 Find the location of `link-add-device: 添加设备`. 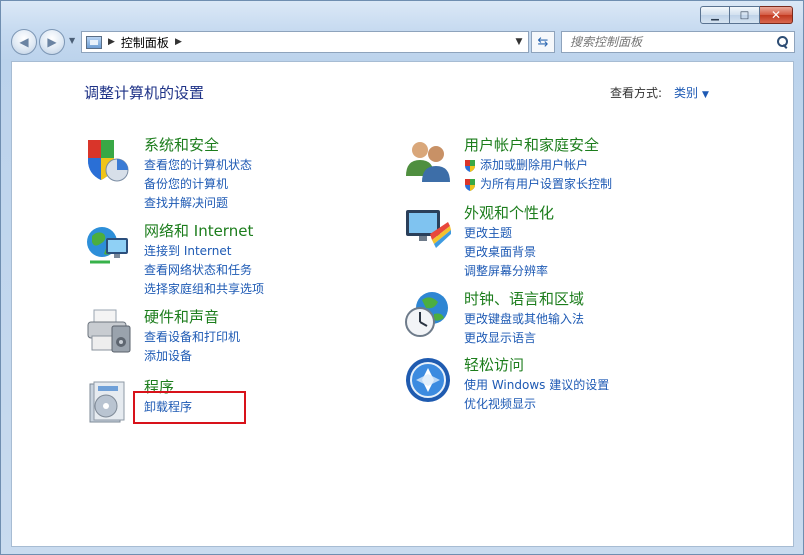

link-add-device: 添加设备 is located at coordinates (192, 356).